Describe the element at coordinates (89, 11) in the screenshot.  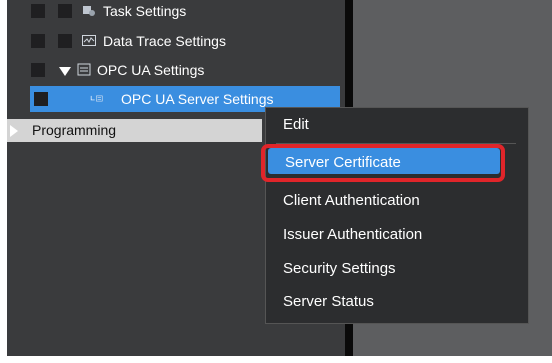
I see `task-settings-icon` at that location.